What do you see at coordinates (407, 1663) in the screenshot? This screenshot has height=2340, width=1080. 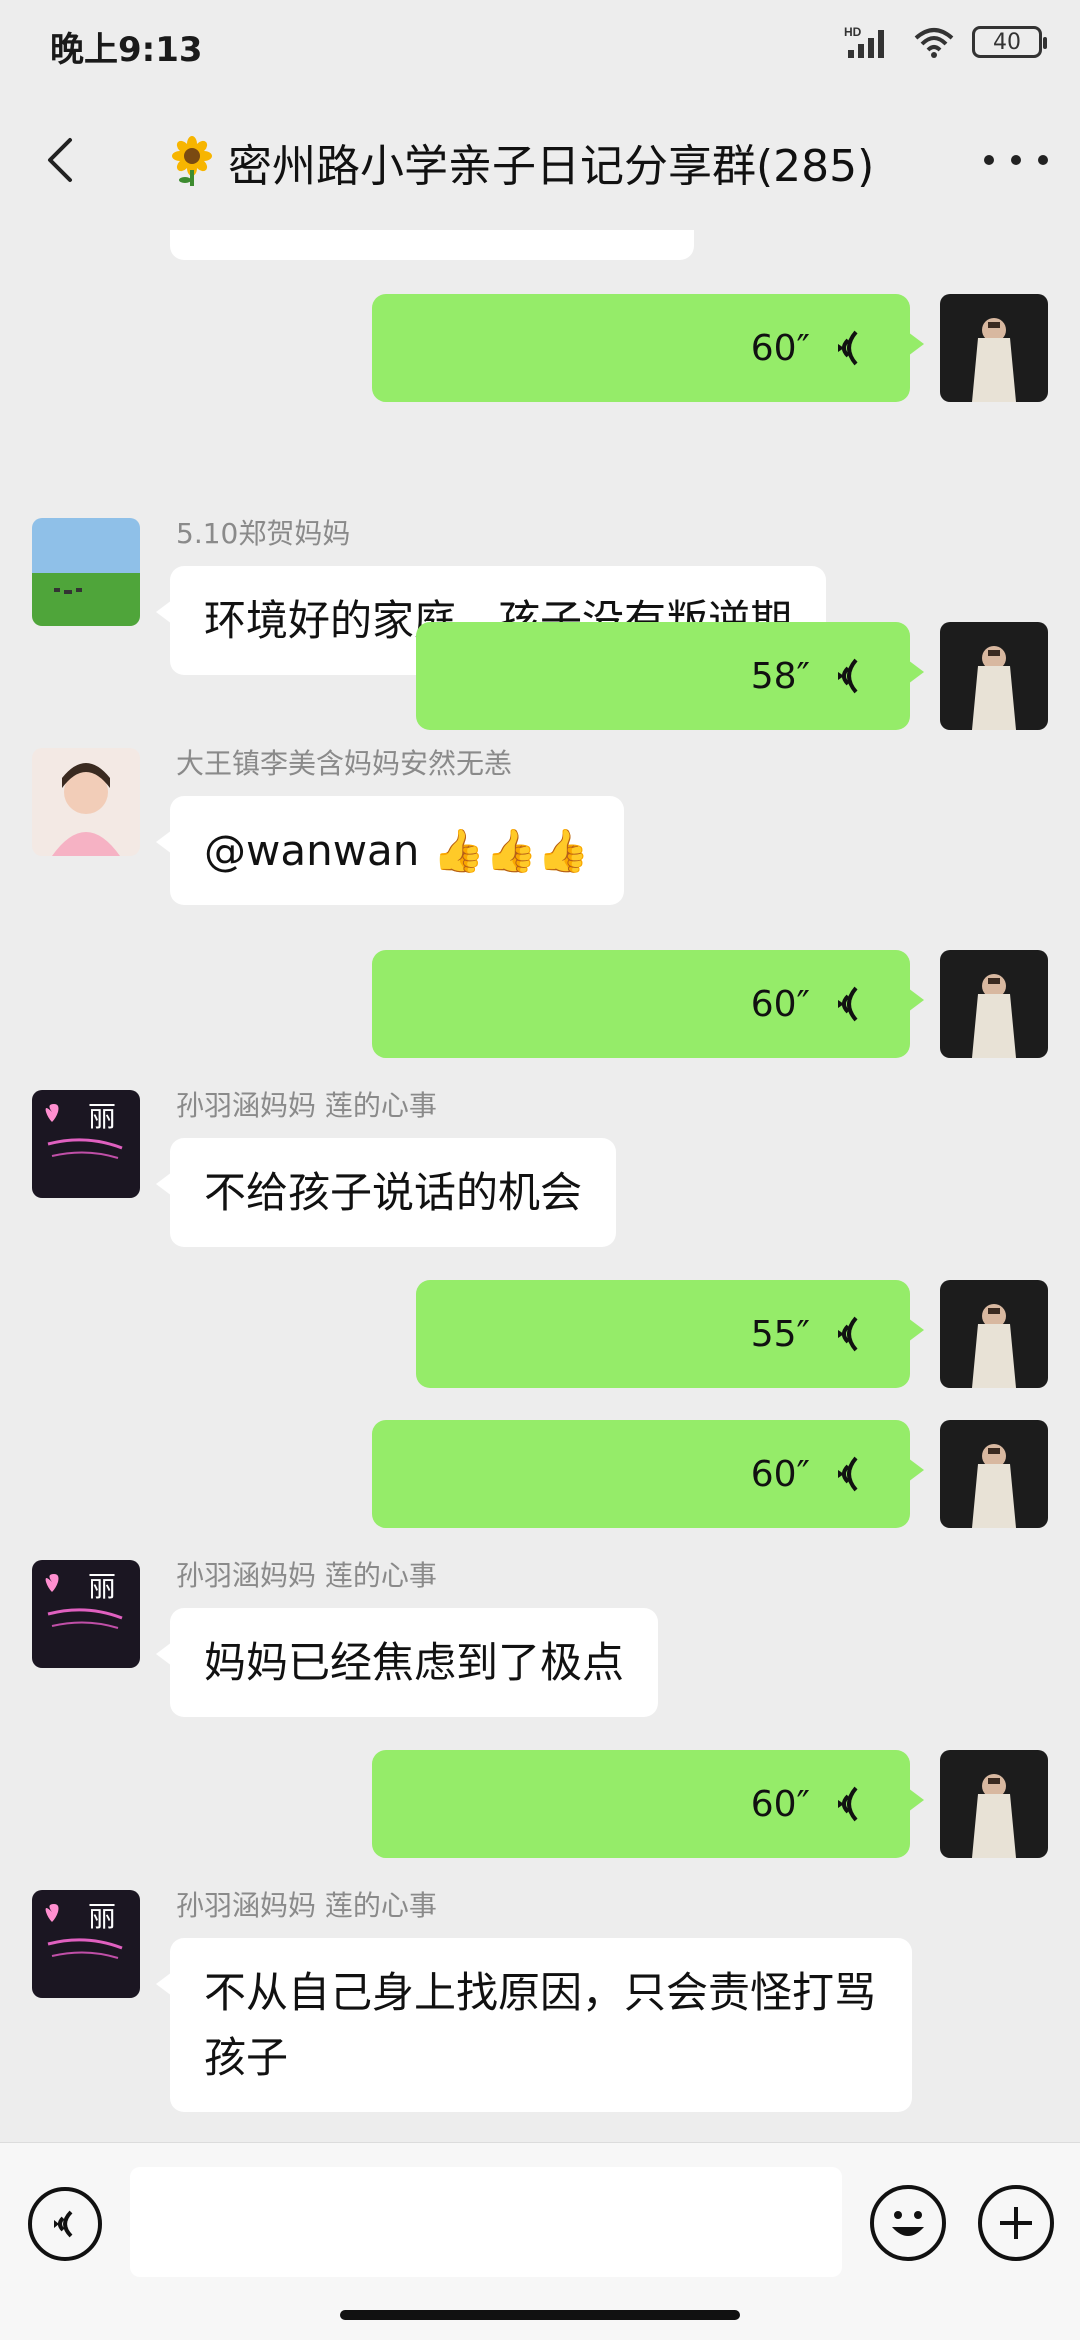 I see `text-message-bubble: 妈妈已经焦虑到了极点` at bounding box center [407, 1663].